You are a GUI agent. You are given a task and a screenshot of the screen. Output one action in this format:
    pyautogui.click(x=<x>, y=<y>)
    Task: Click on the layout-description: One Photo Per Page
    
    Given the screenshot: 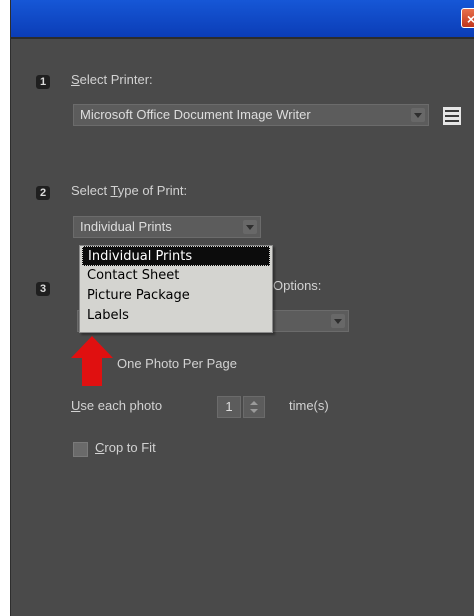 What is the action you would take?
    pyautogui.click(x=177, y=363)
    